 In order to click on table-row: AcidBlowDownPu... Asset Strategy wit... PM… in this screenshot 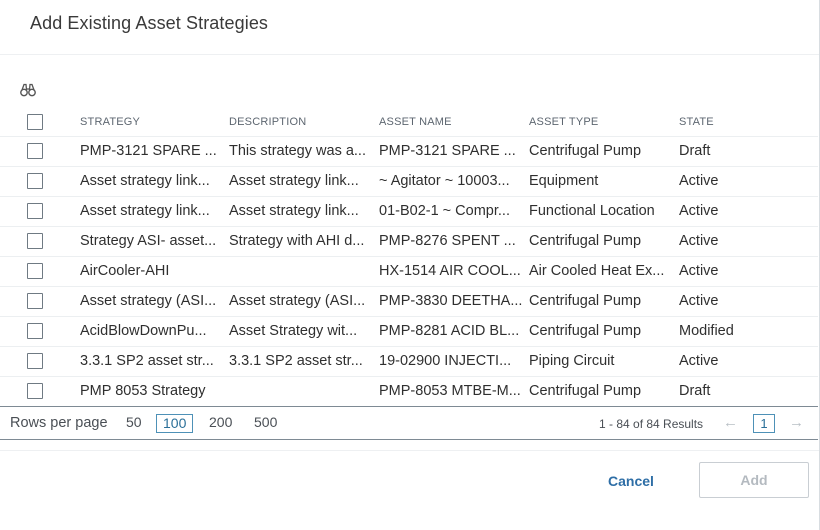, I will do `click(409, 330)`.